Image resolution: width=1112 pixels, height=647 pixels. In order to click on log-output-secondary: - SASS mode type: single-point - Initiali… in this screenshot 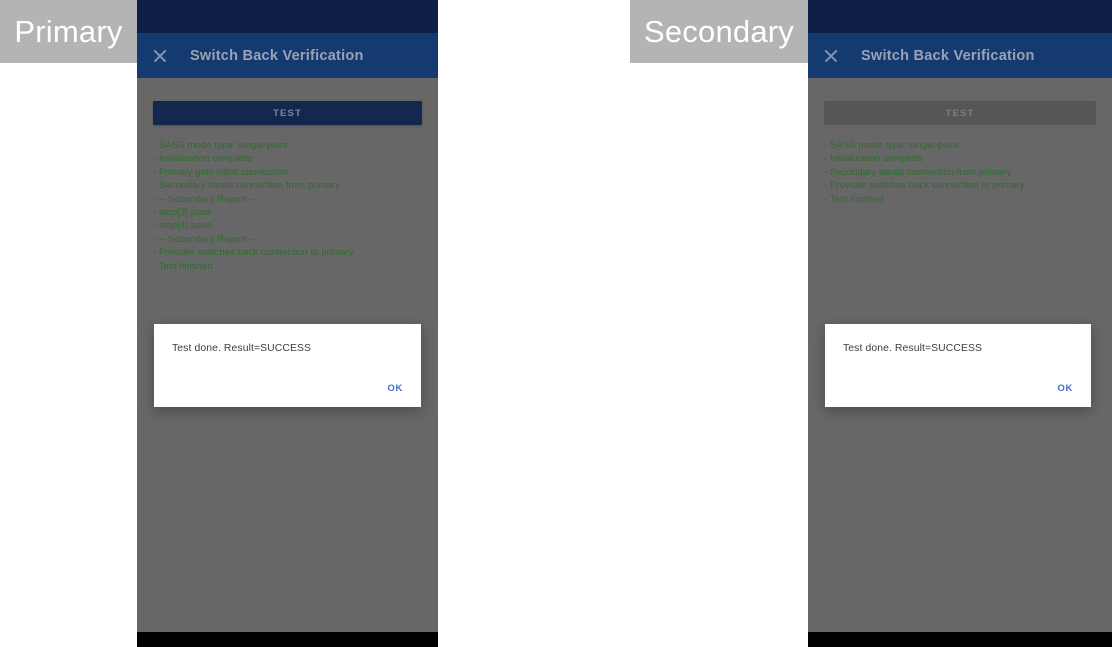, I will do `click(960, 172)`.